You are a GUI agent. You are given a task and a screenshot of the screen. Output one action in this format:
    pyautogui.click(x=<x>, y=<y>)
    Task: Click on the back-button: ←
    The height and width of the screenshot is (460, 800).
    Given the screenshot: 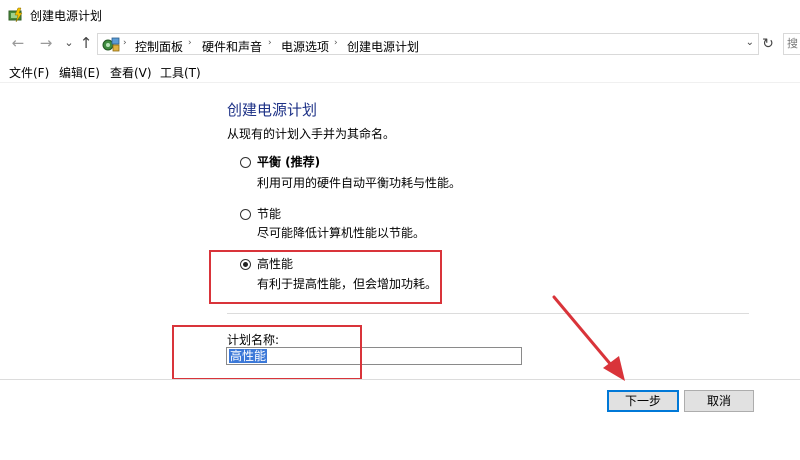 What is the action you would take?
    pyautogui.click(x=18, y=43)
    